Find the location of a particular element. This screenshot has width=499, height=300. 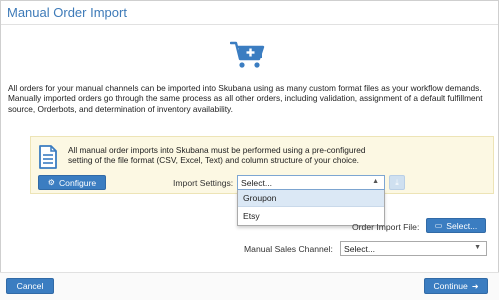

import-settings-dropdown: Groupon Etsy is located at coordinates (311, 208).